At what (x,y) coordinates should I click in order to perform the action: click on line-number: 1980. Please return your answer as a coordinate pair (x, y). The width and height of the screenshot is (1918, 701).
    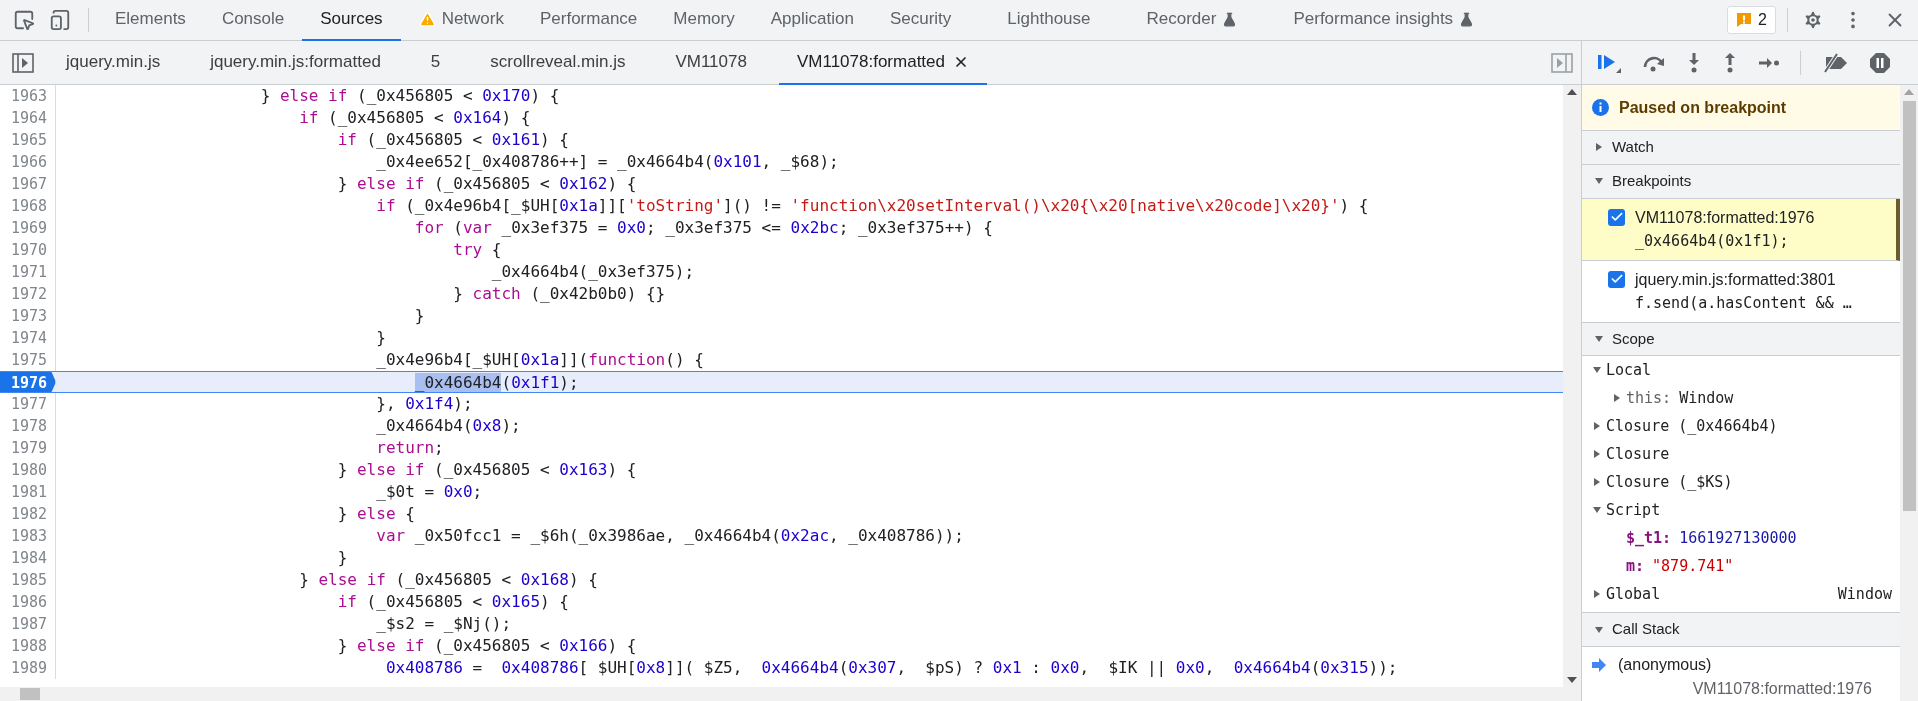
    Looking at the image, I should click on (28, 470).